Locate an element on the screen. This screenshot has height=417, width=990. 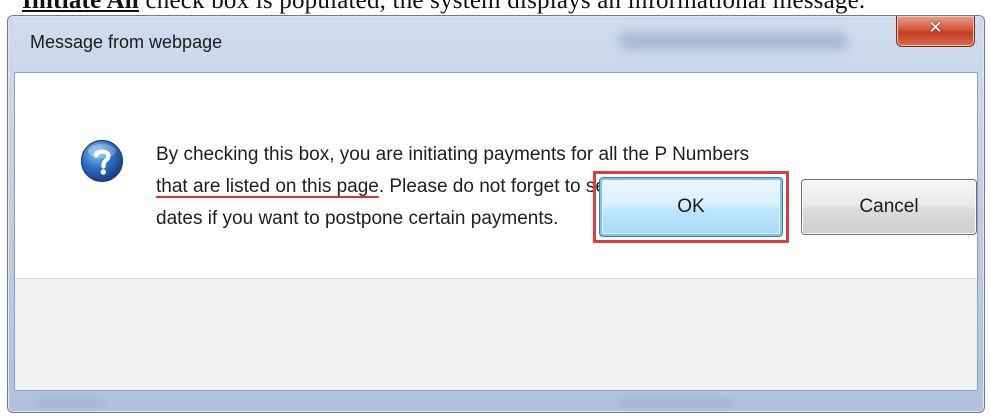
question-icon is located at coordinates (102, 161).